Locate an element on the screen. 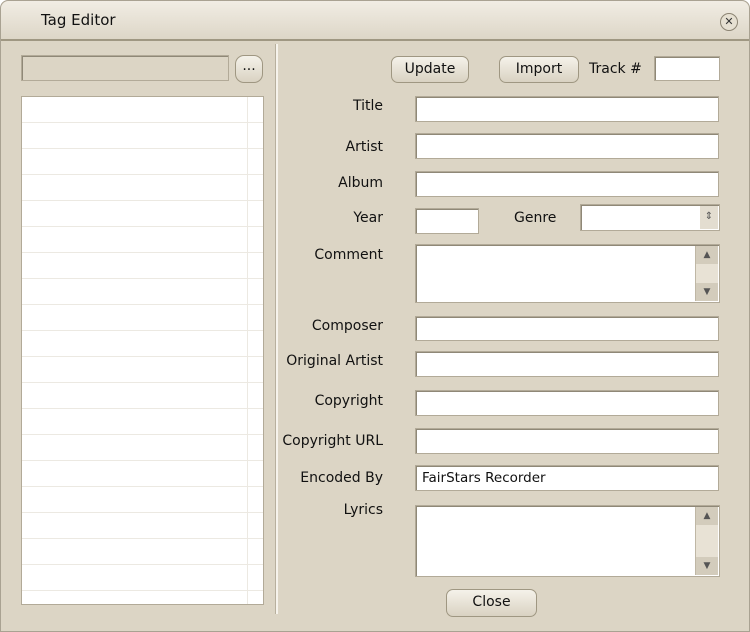 The image size is (750, 632). composer-input is located at coordinates (567, 328).